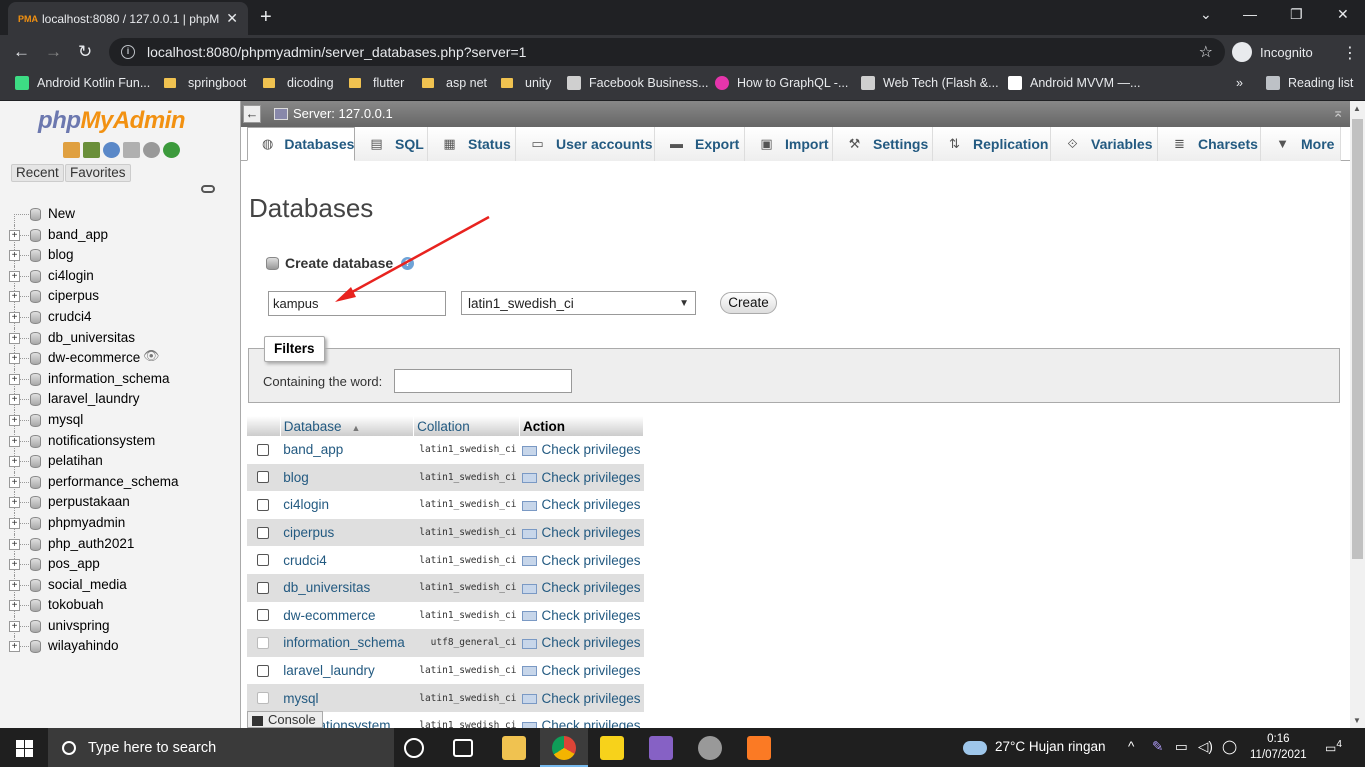 The height and width of the screenshot is (767, 1365). Describe the element at coordinates (91, 337) in the screenshot. I see `tree-item-label: db_universitas` at that location.